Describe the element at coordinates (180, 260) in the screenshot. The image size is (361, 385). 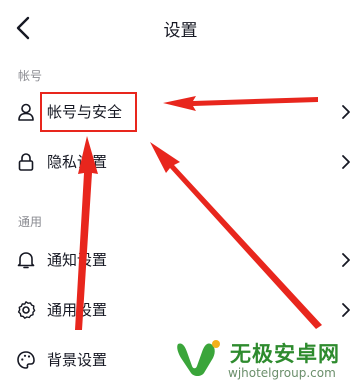
I see `settings-row-notifications: 通知设置` at that location.